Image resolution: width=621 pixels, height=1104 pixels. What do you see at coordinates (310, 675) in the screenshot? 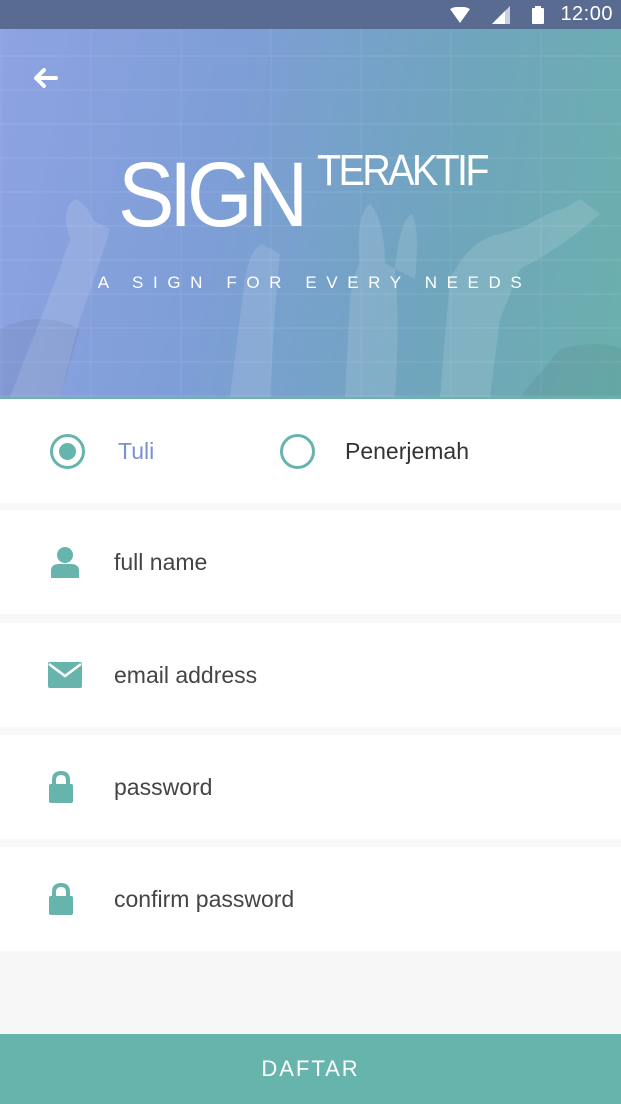
I see `email-field: email address` at bounding box center [310, 675].